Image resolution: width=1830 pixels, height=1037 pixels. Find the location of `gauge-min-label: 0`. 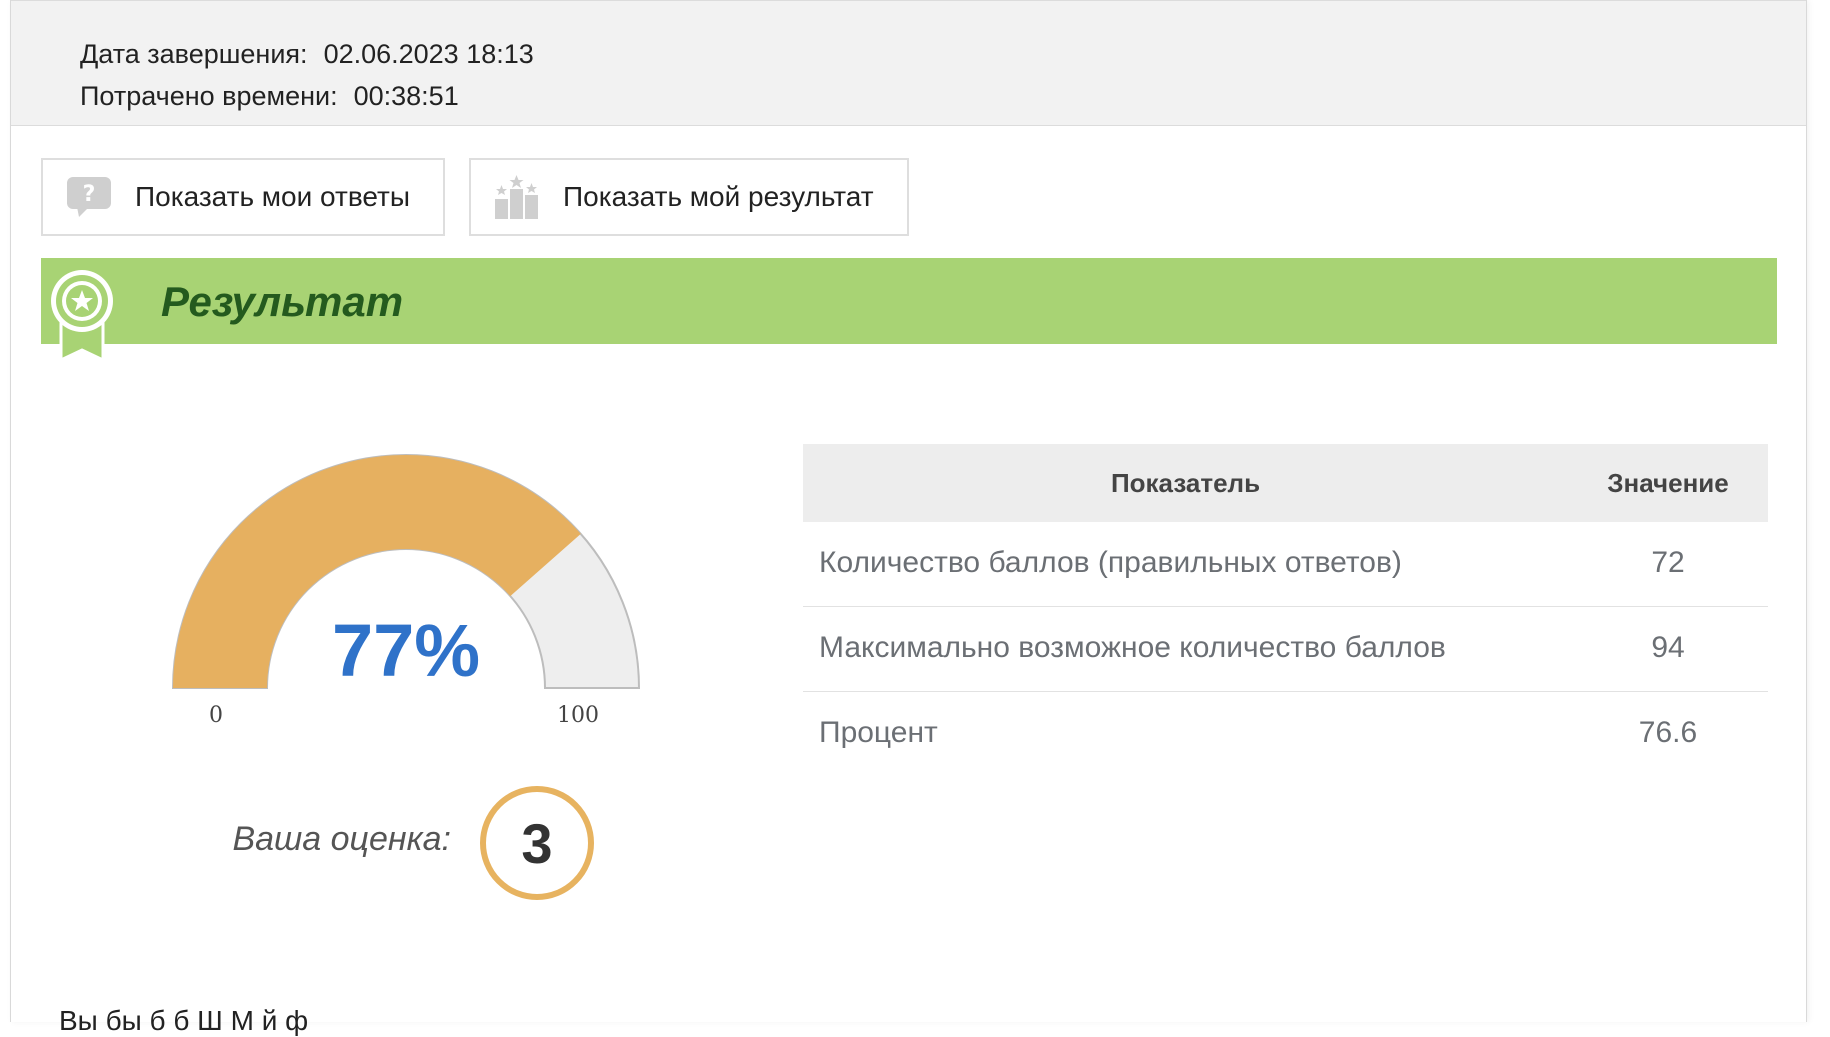

gauge-min-label: 0 is located at coordinates (216, 715).